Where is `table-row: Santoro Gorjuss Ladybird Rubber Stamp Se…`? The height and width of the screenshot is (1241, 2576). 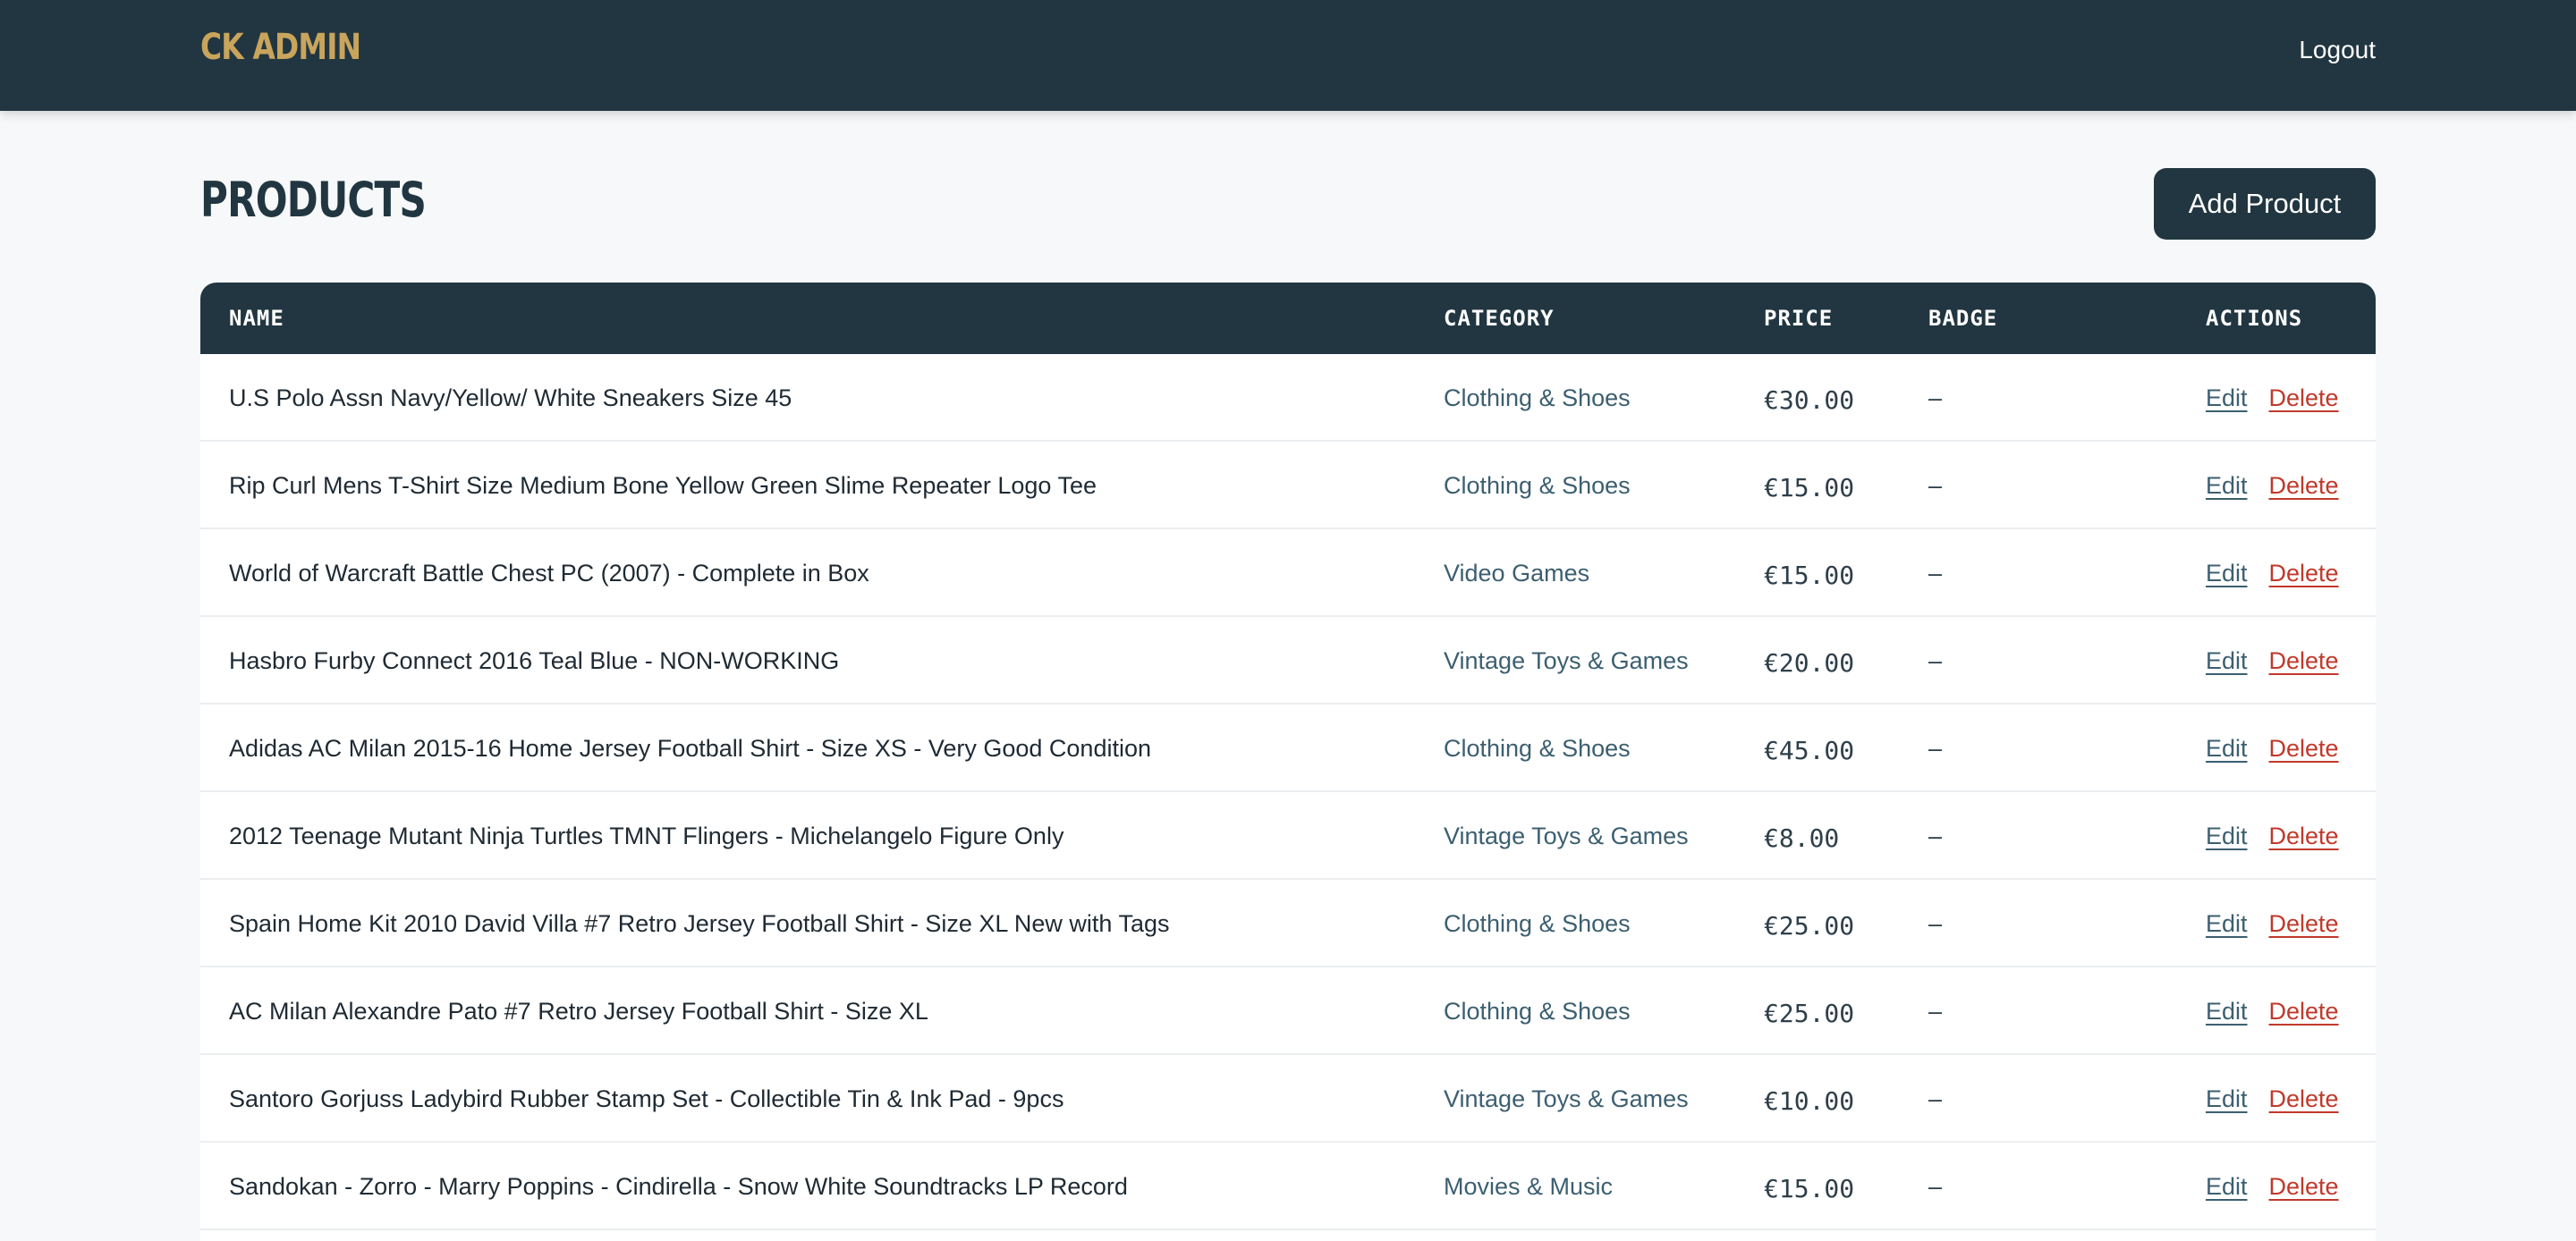 table-row: Santoro Gorjuss Ladybird Rubber Stamp Se… is located at coordinates (1288, 1099).